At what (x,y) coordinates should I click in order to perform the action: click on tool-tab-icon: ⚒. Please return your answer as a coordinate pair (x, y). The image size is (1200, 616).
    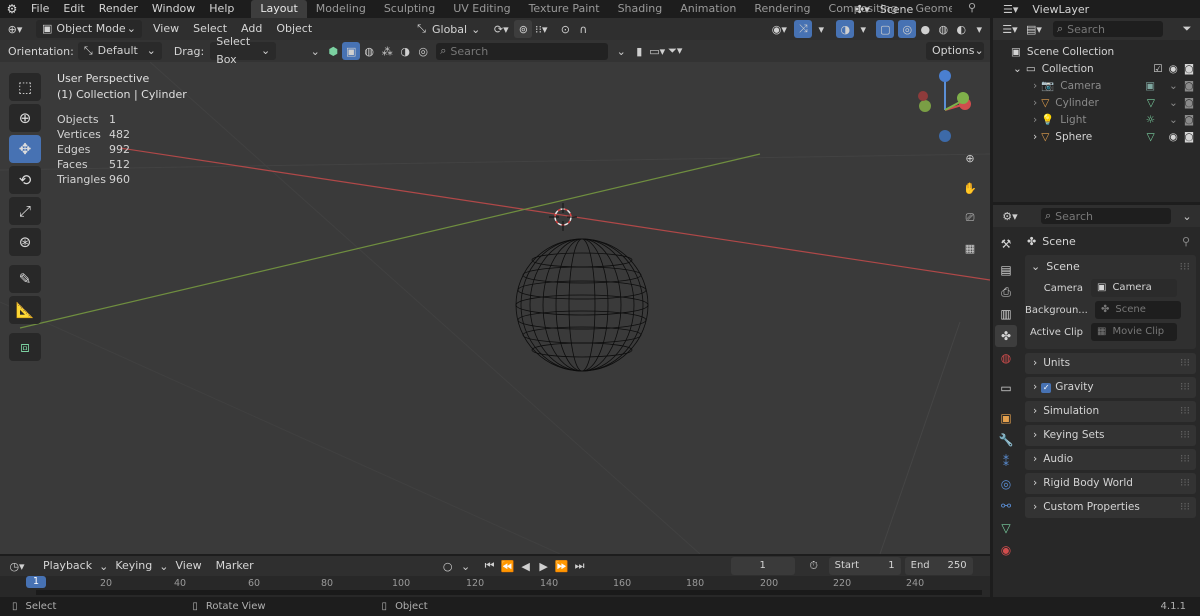
    Looking at the image, I should click on (1006, 244).